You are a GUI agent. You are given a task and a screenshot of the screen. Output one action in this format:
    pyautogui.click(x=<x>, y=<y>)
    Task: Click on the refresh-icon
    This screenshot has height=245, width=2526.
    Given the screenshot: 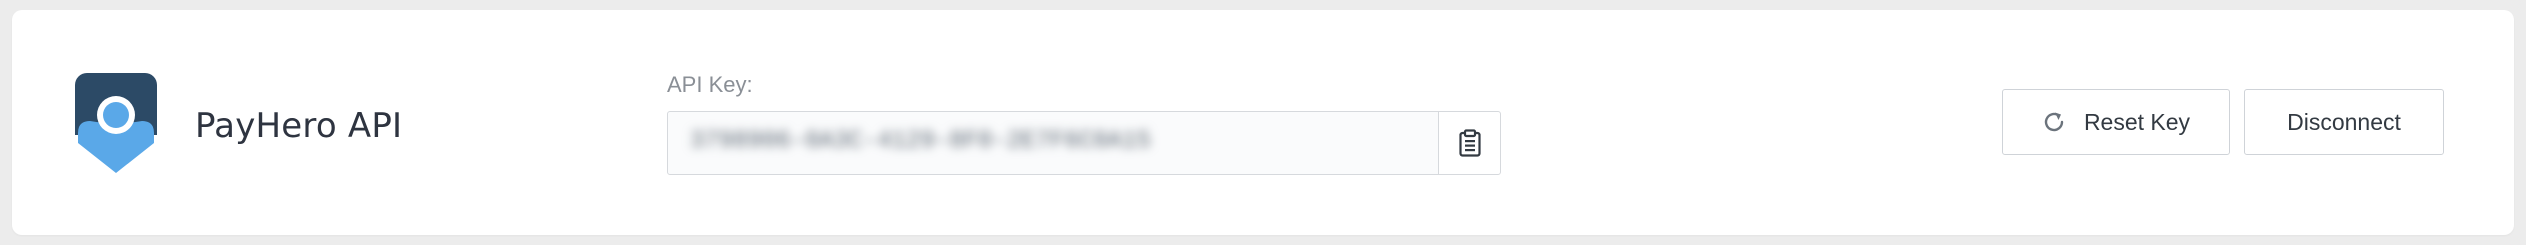 What is the action you would take?
    pyautogui.click(x=2054, y=122)
    